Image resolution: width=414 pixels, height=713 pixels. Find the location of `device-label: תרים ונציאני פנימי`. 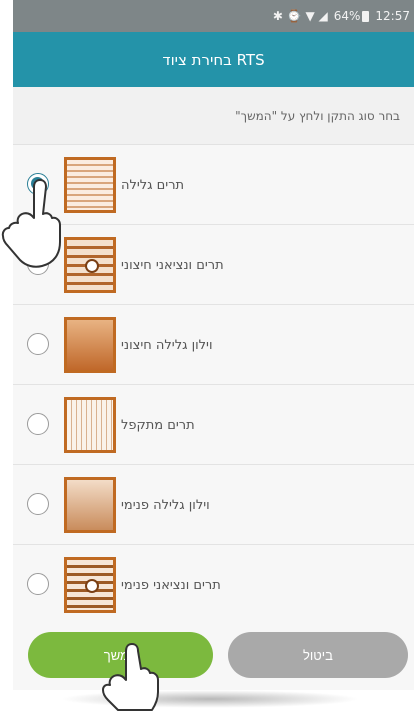

device-label: תרים ונציאני פנימי is located at coordinates (171, 585).